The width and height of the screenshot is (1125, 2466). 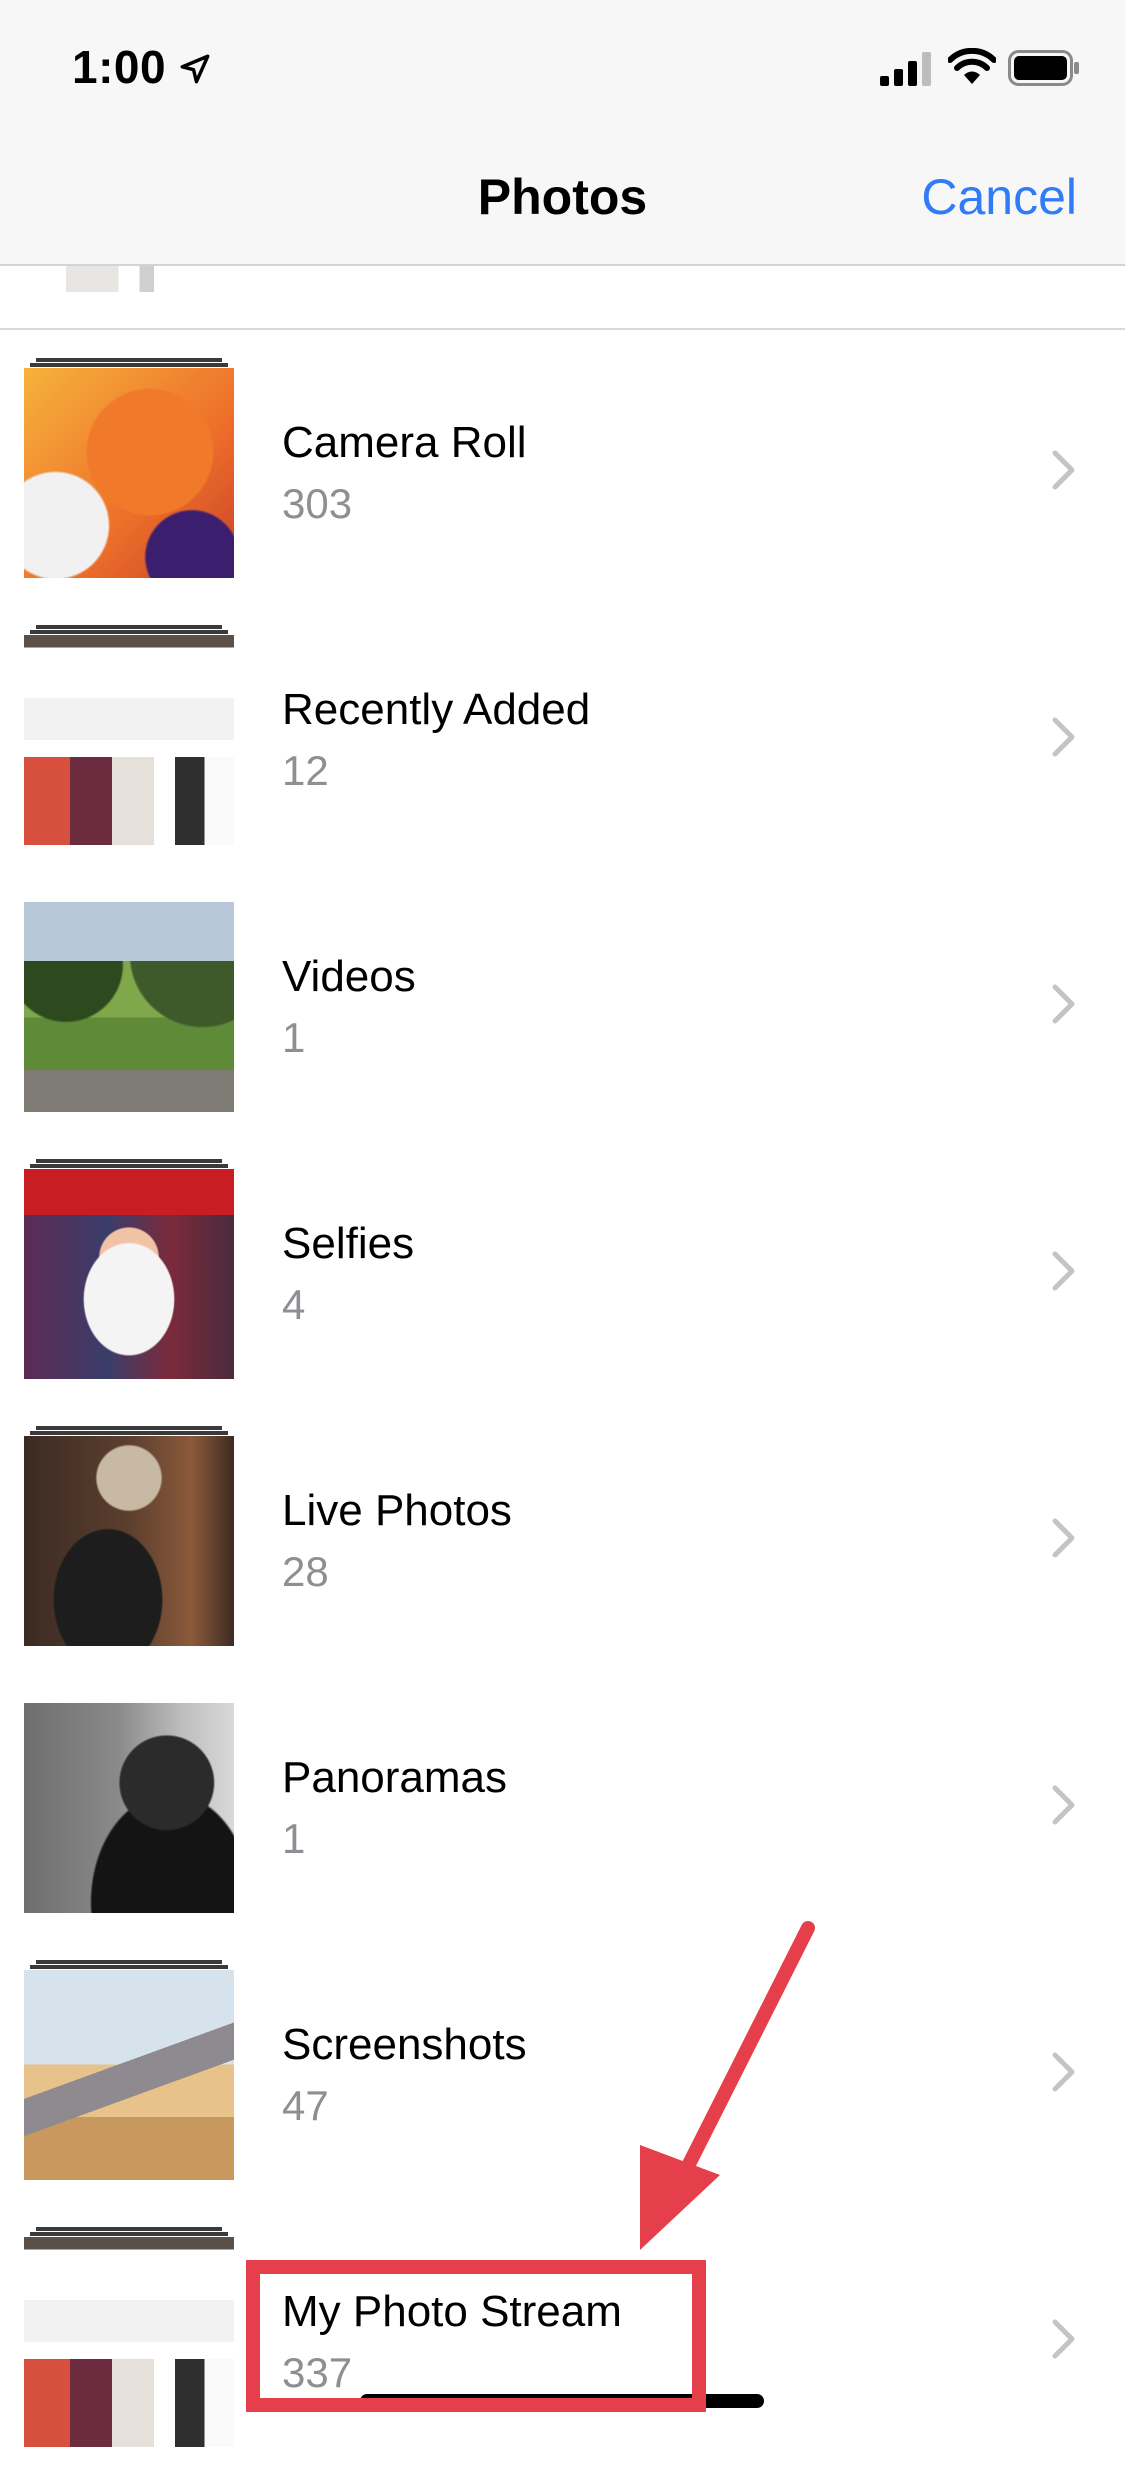 I want to click on album-row-camera-roll: Camera Roll 303, so click(x=562, y=463).